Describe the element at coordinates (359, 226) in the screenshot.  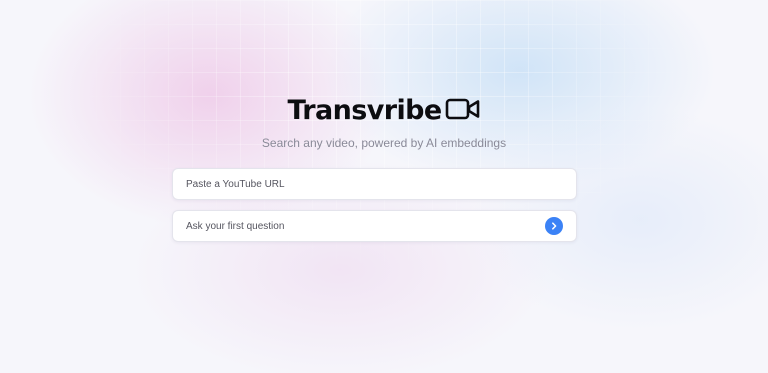
I see `question-input` at that location.